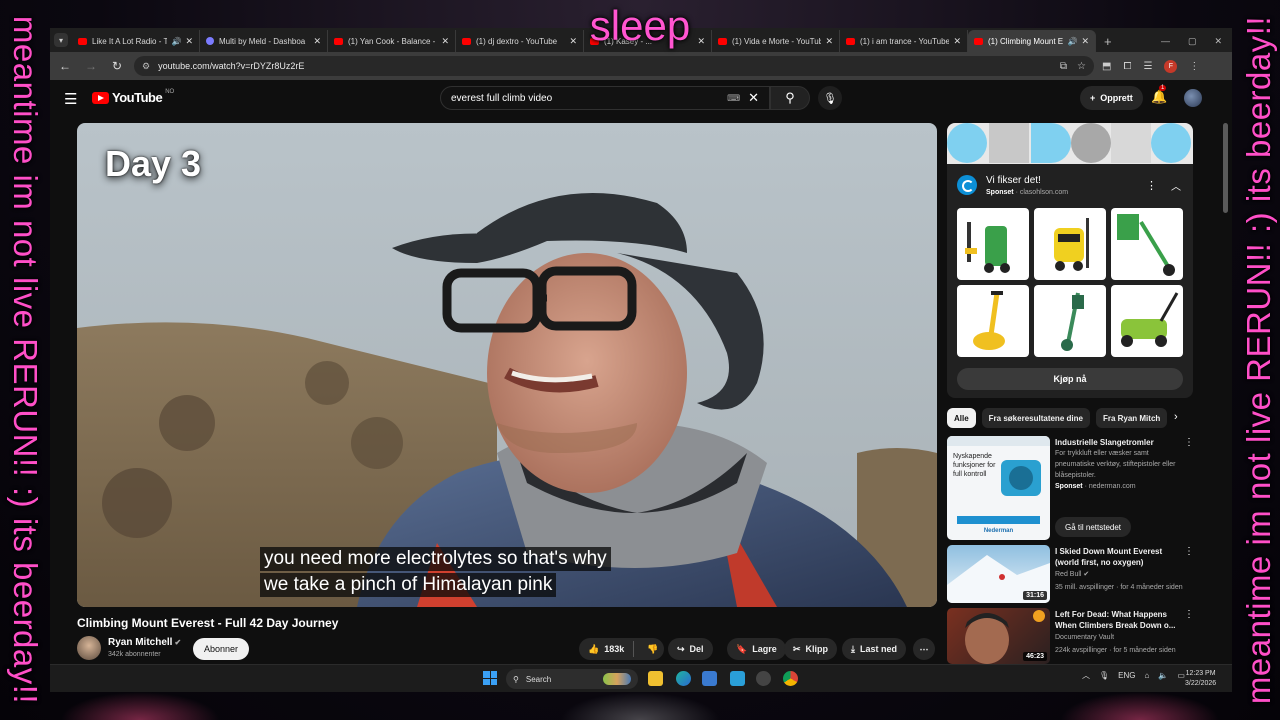 This screenshot has width=1280, height=720. Describe the element at coordinates (1093, 527) in the screenshot. I see `visit-site-button: Gå til nettstedet` at that location.